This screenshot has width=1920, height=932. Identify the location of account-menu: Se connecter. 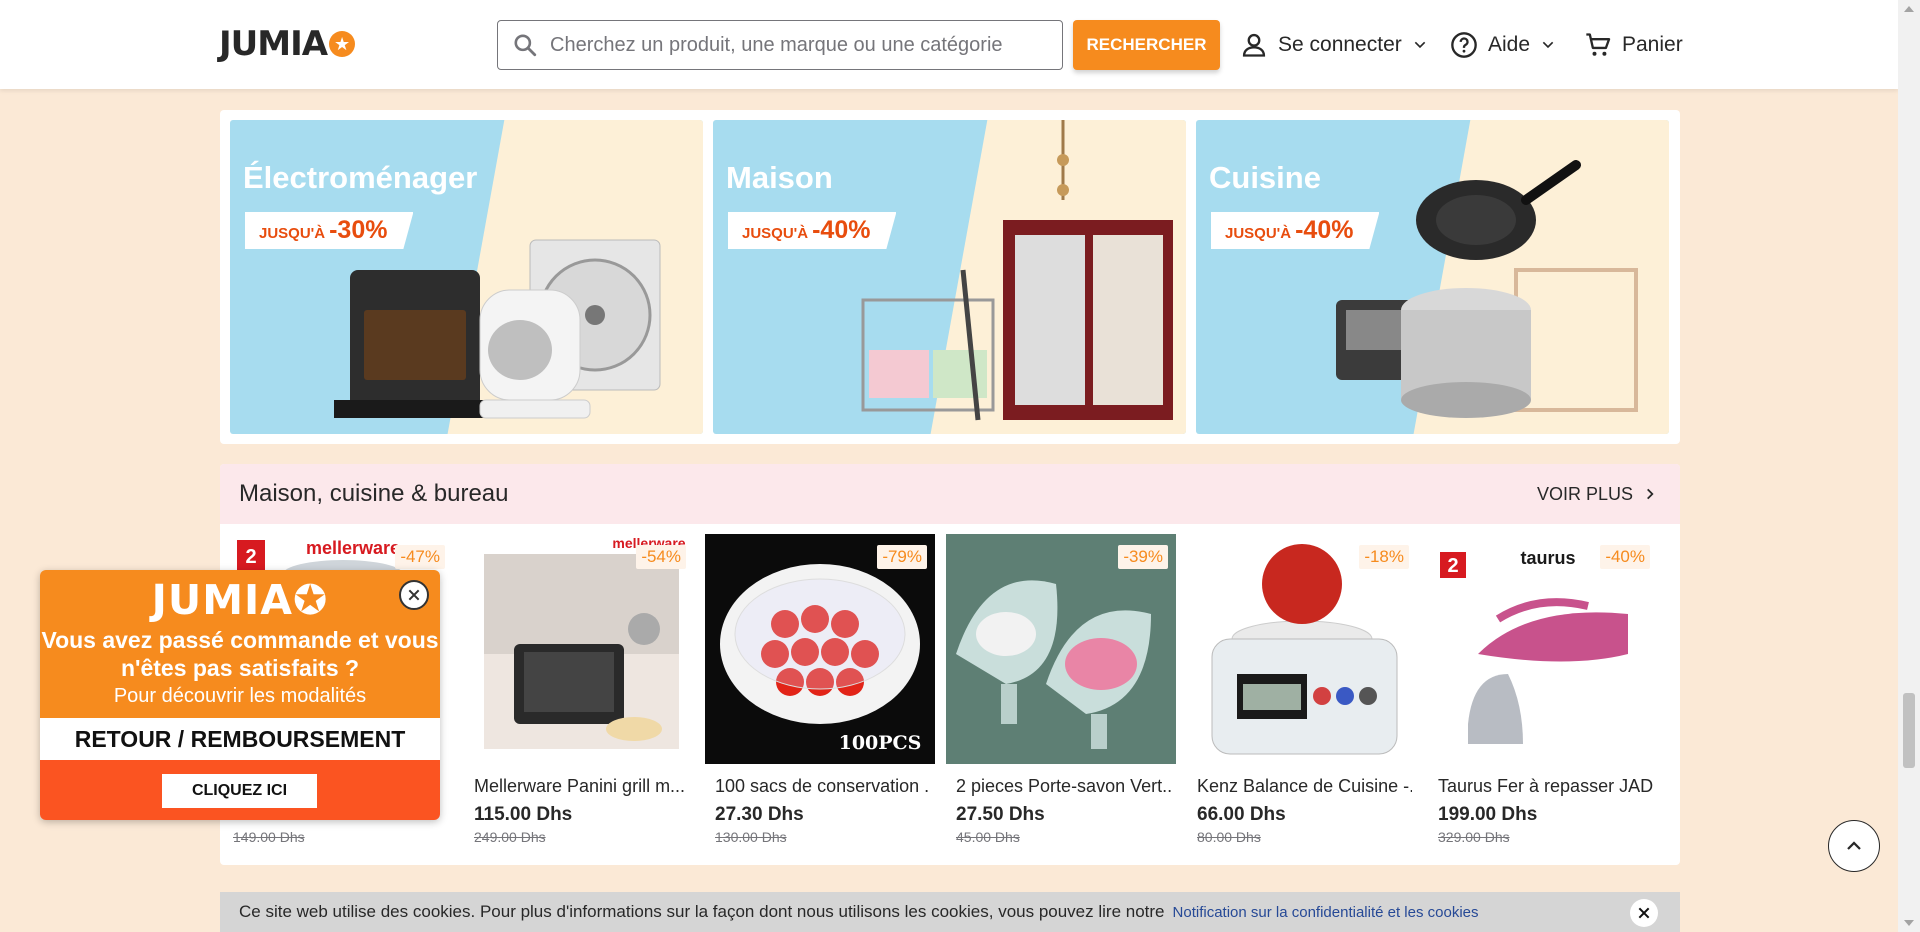
(1334, 45).